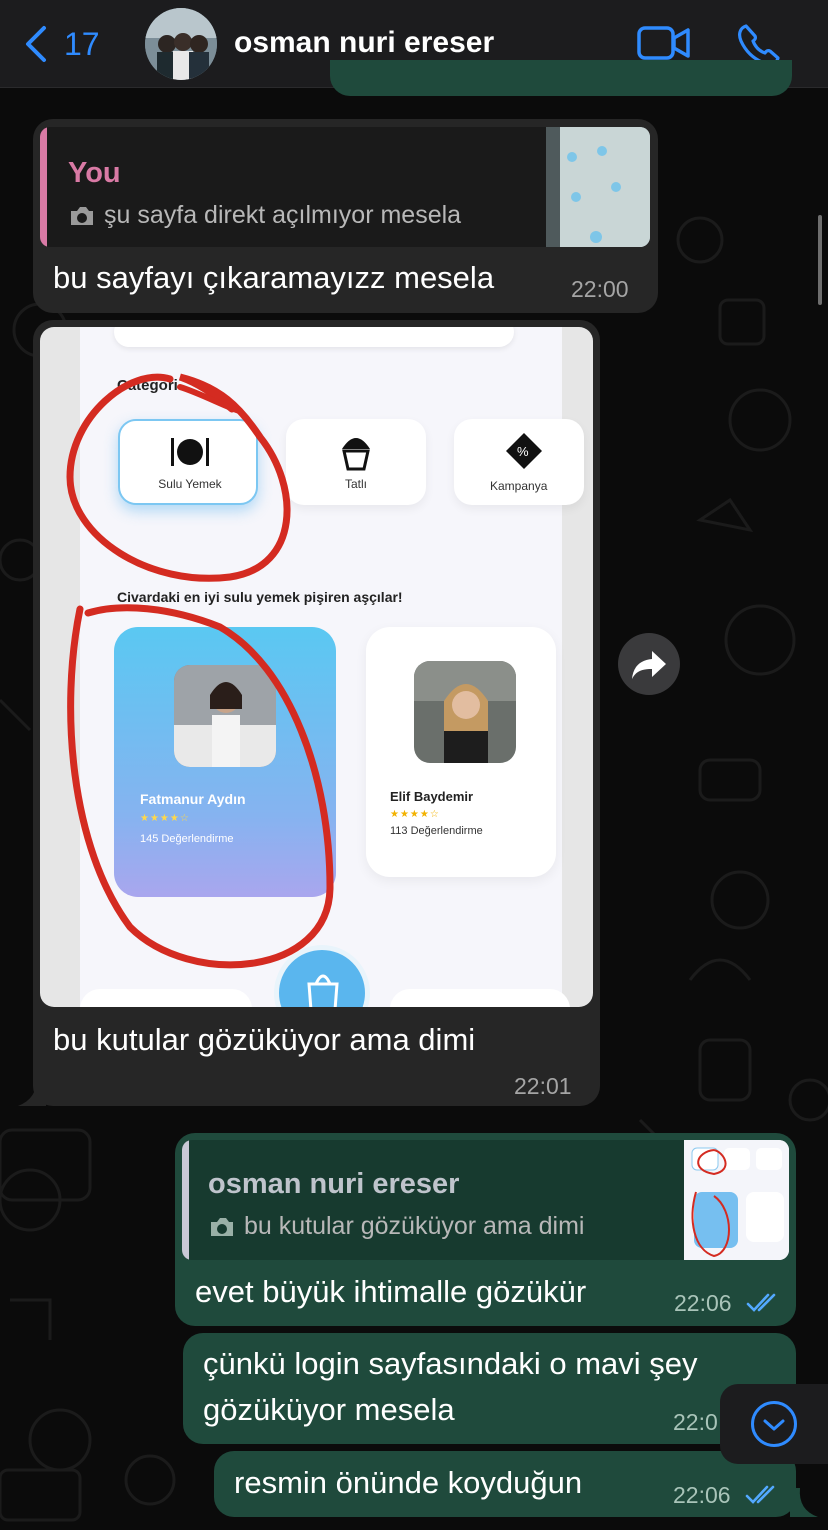  I want to click on message-text: bu kutular gözüküyor ama dimi, so click(264, 1039).